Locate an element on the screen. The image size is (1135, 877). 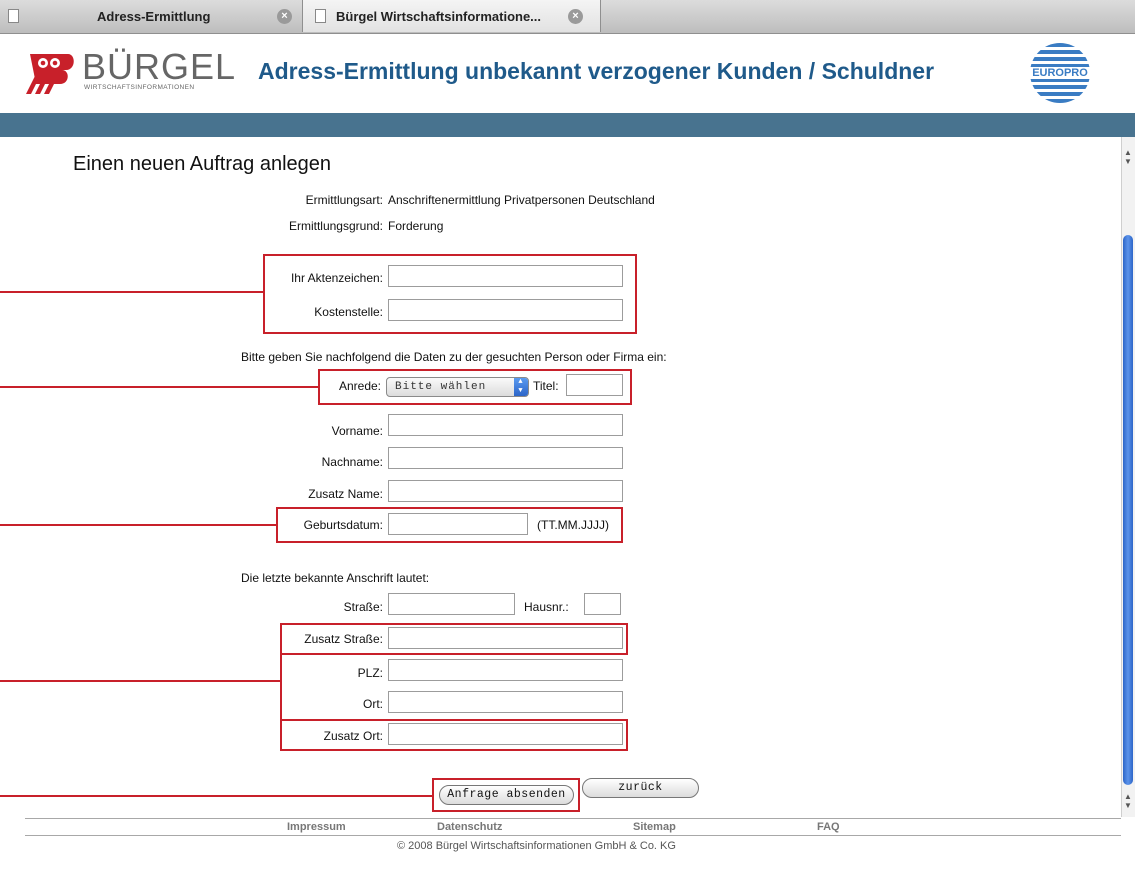
geburtsdatum-input is located at coordinates (458, 524).